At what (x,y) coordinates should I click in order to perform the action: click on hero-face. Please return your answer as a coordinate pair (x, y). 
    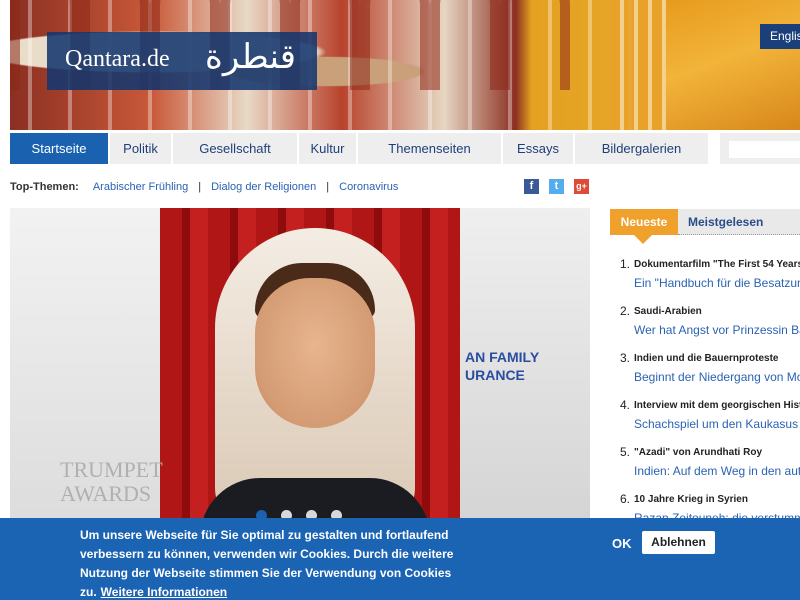
    Looking at the image, I should click on (315, 353).